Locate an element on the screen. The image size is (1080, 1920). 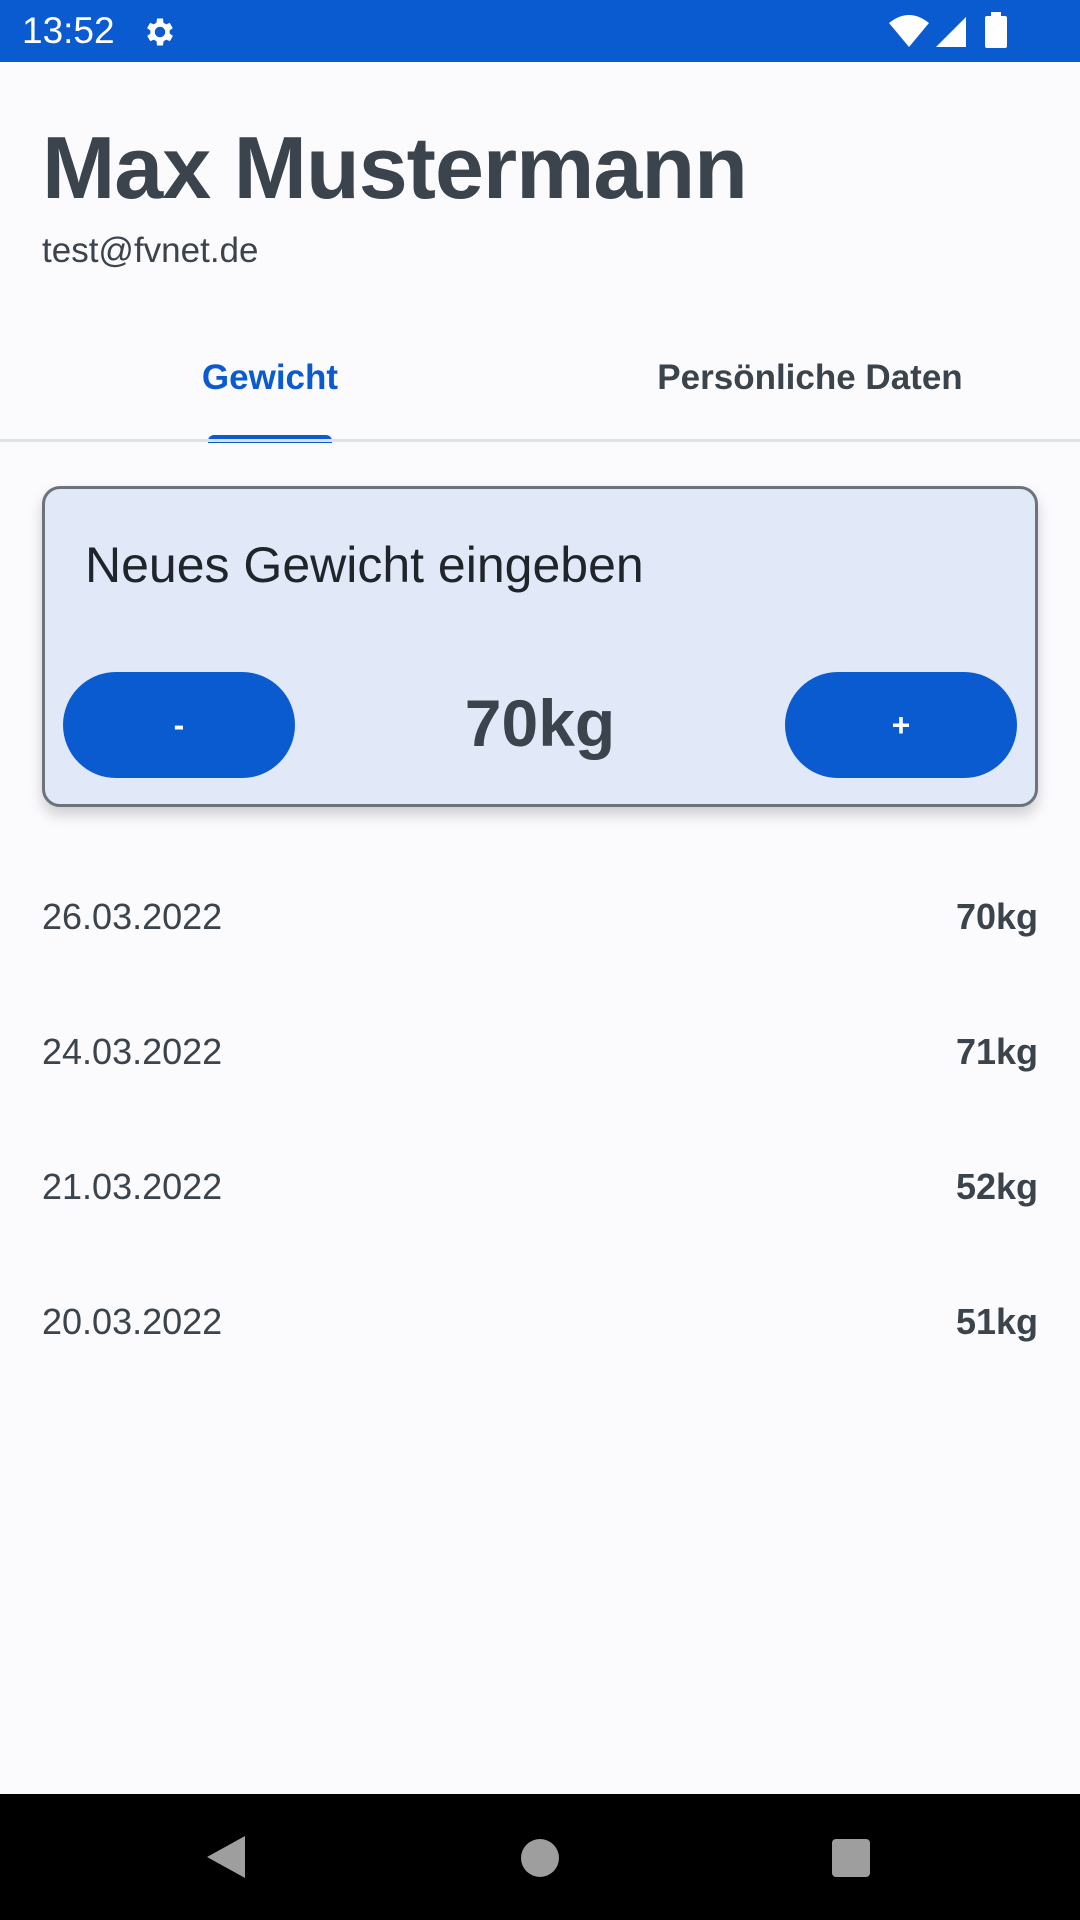
battery-icon is located at coordinates (996, 30).